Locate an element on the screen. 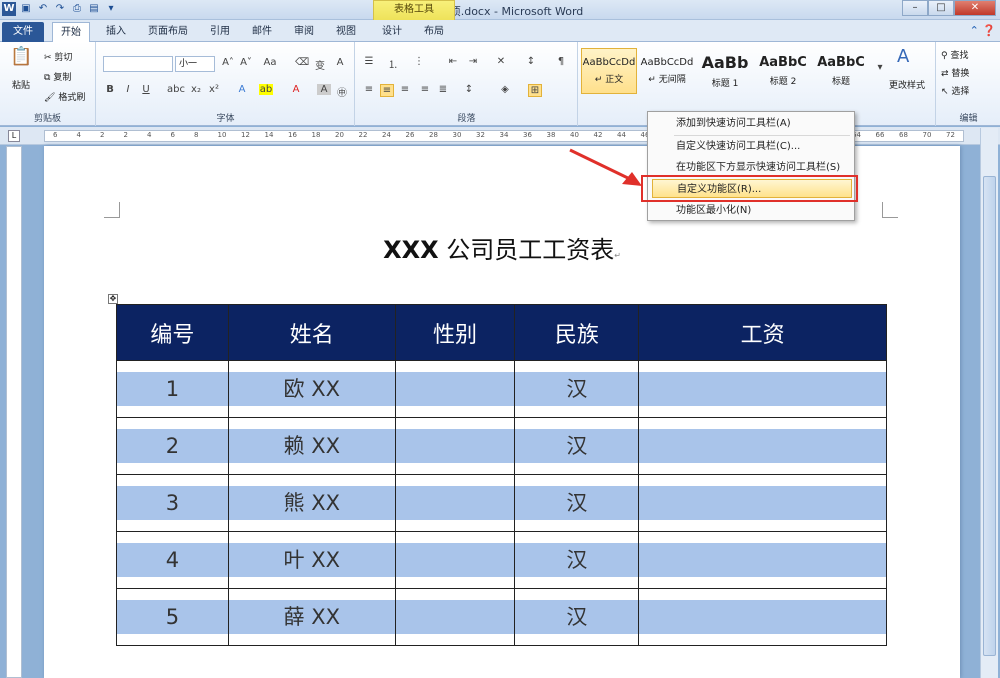 The image size is (1000, 678). tab-file: 文件 is located at coordinates (23, 32).